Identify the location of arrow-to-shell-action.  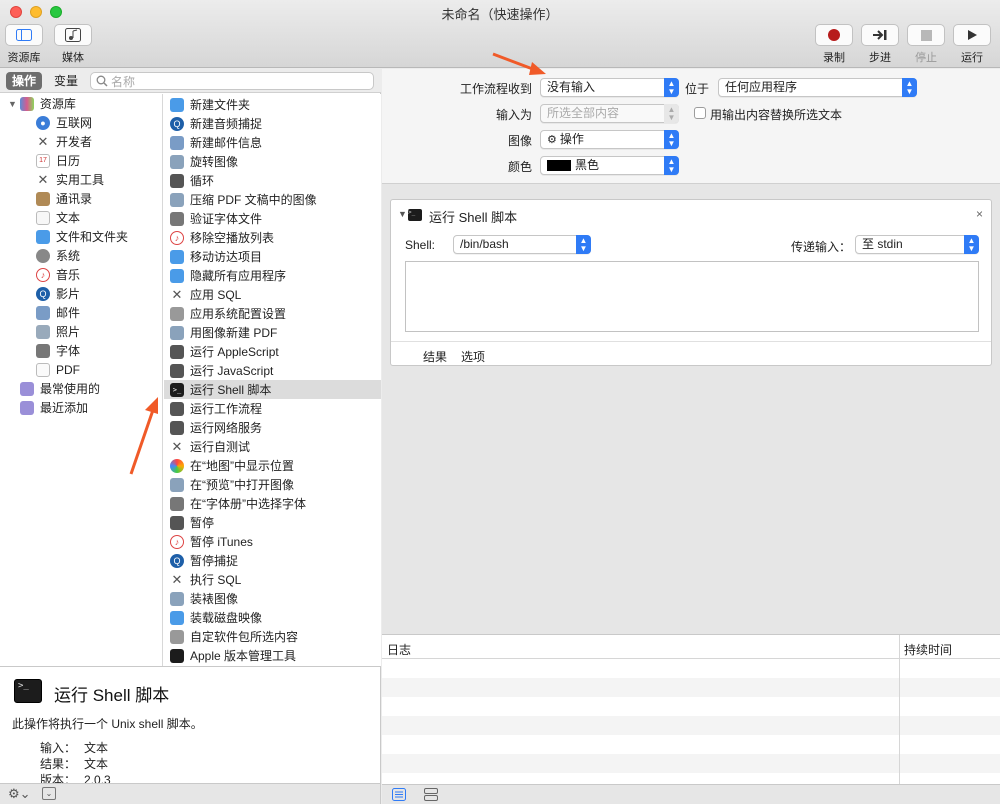
(142, 442).